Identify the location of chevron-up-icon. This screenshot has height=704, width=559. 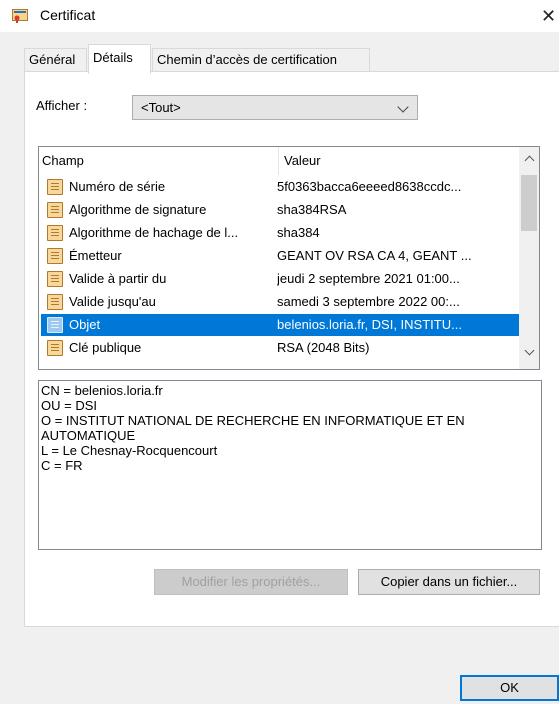
(529, 160).